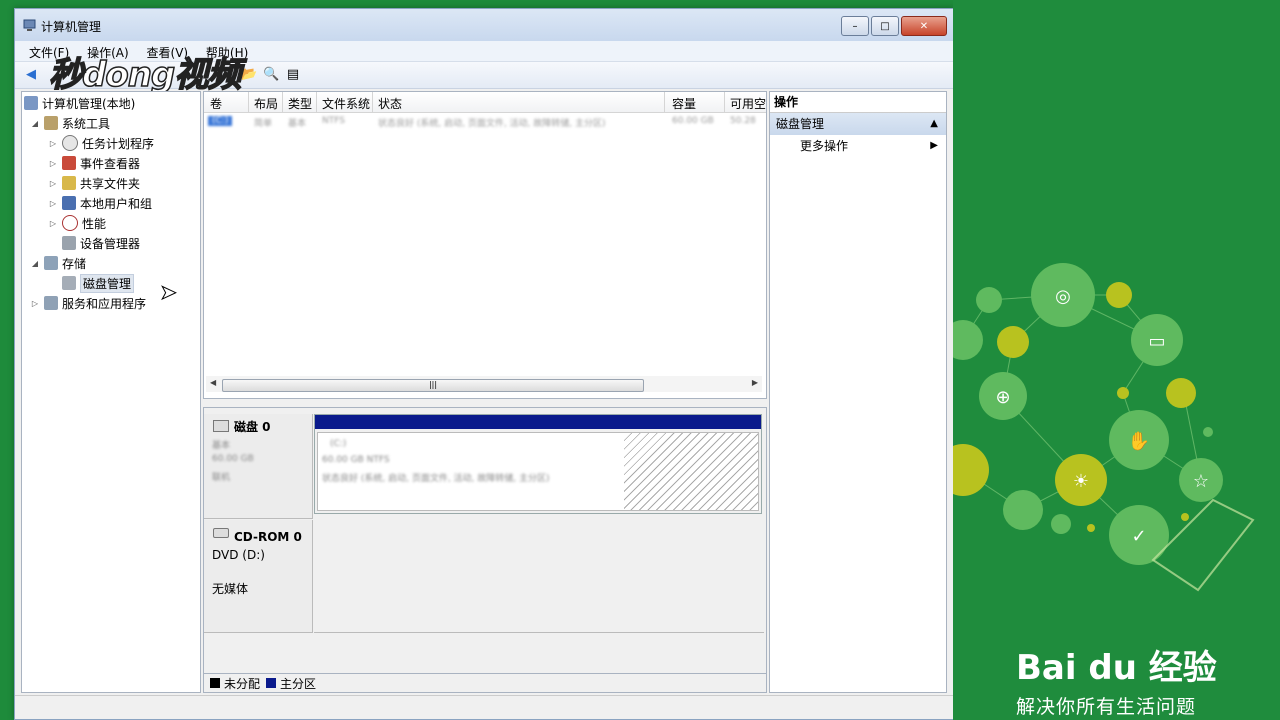 The width and height of the screenshot is (1280, 720). What do you see at coordinates (1106, 707) in the screenshot?
I see `baidu-slogan: 解决你所有生活问题` at bounding box center [1106, 707].